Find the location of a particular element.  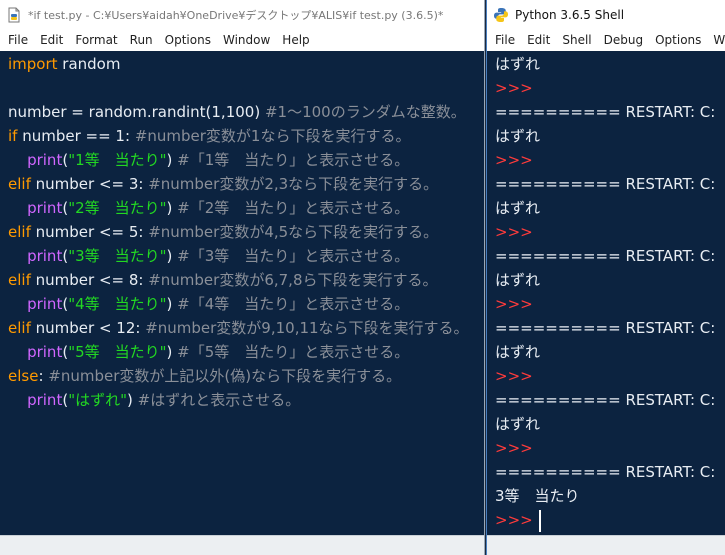

editor-menu-run: Run is located at coordinates (141, 40).